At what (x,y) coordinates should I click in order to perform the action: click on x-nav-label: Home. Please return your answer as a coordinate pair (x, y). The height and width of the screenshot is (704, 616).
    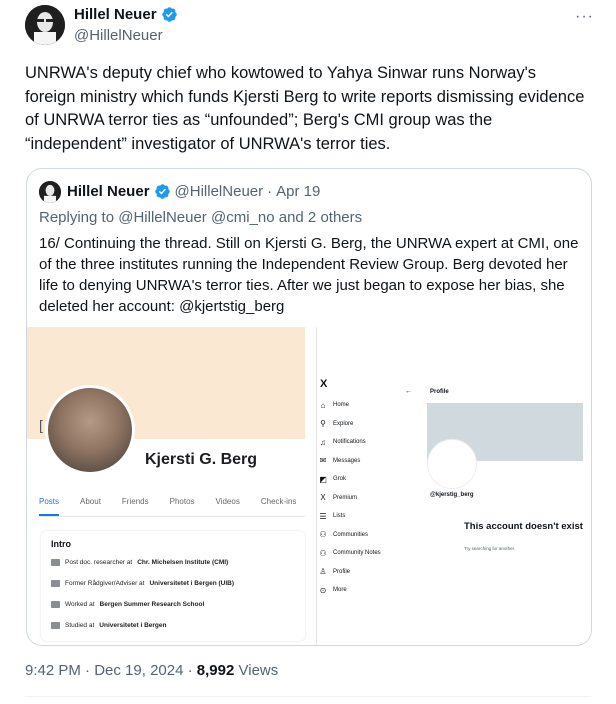
    Looking at the image, I should click on (341, 405).